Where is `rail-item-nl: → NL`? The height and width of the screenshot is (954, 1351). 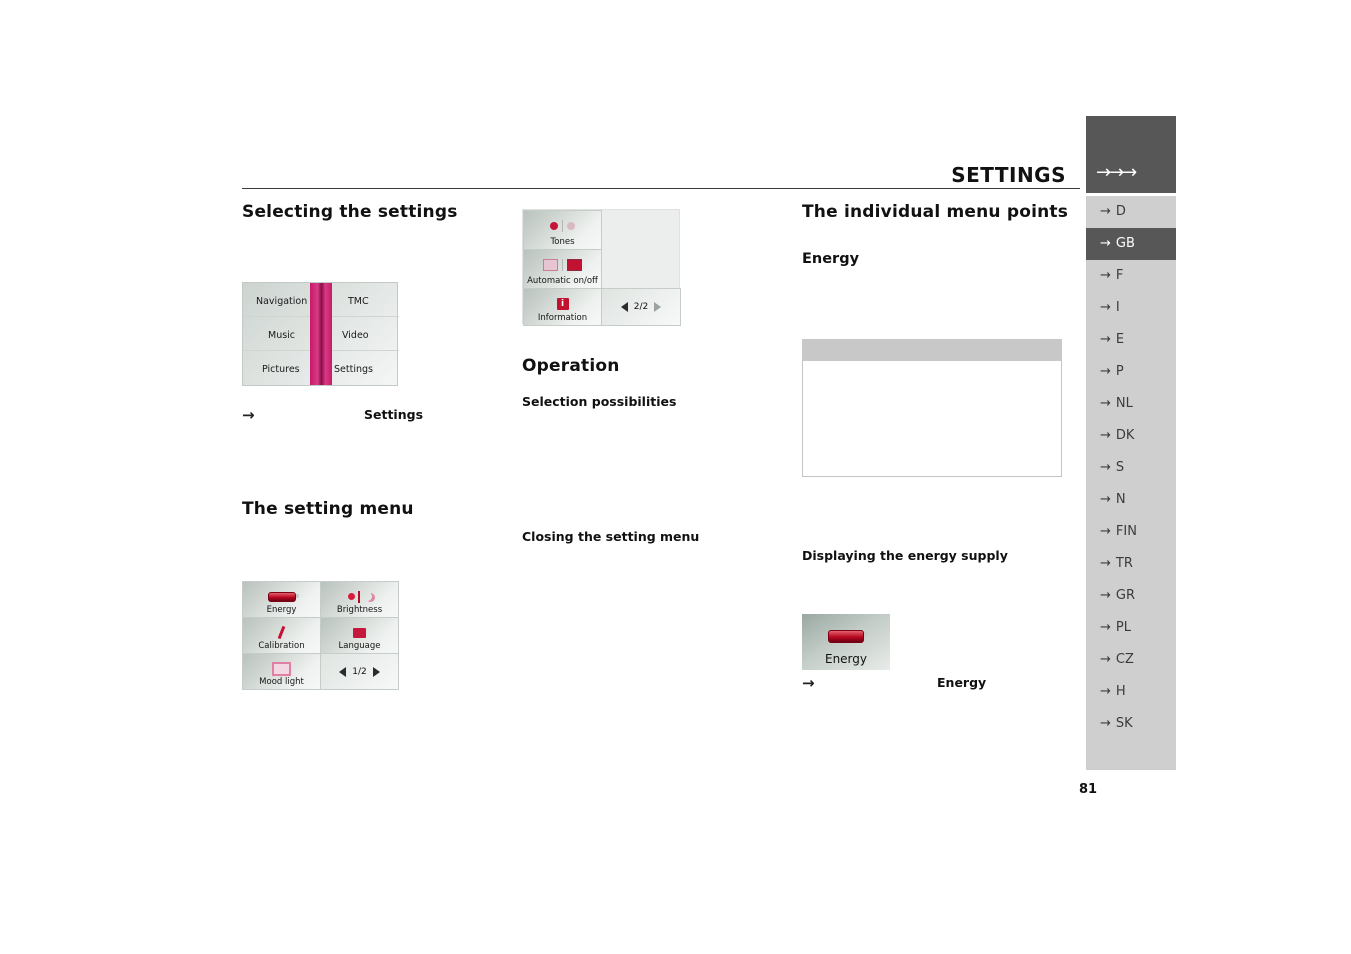
rail-item-nl: → NL is located at coordinates (1131, 404).